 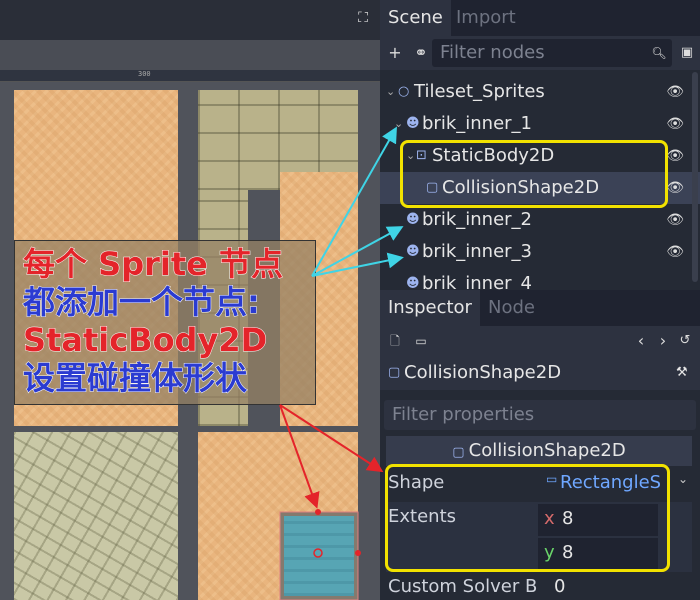 I want to click on section-collisionshape2d: ▢ CollisionShape2D, so click(x=539, y=451).